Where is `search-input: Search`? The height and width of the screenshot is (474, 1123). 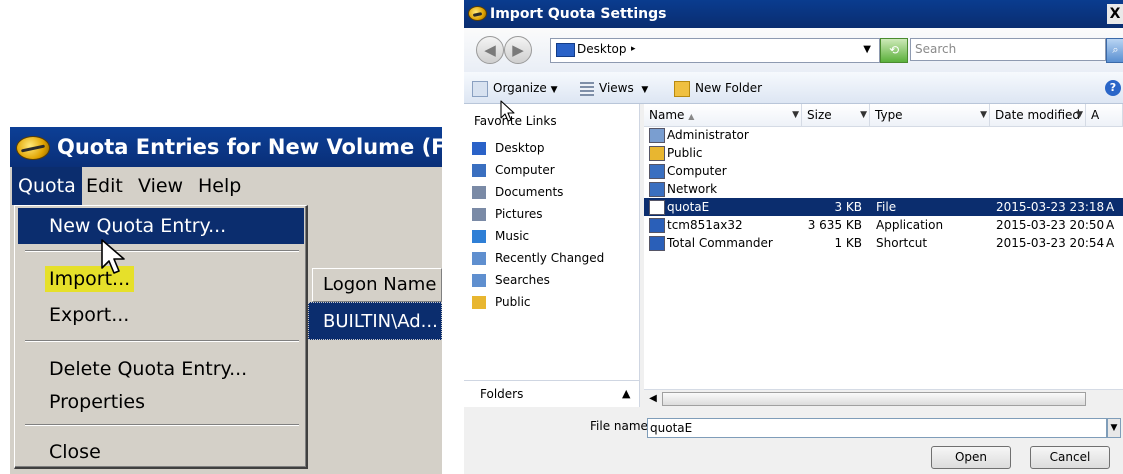
search-input: Search is located at coordinates (1008, 49).